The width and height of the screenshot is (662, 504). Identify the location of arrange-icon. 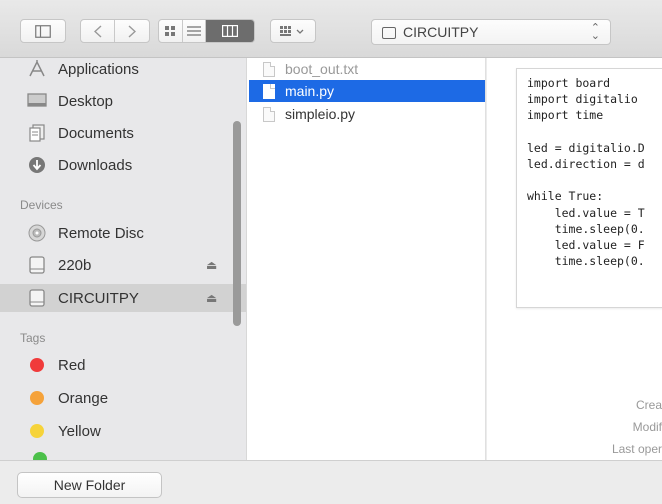
(292, 31).